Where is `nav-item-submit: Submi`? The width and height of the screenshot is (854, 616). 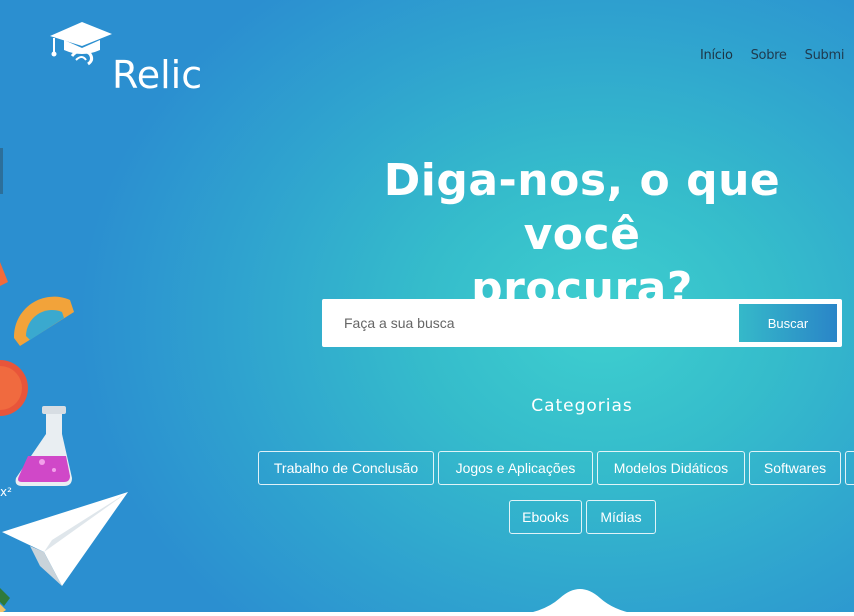
nav-item-submit: Submi is located at coordinates (825, 55).